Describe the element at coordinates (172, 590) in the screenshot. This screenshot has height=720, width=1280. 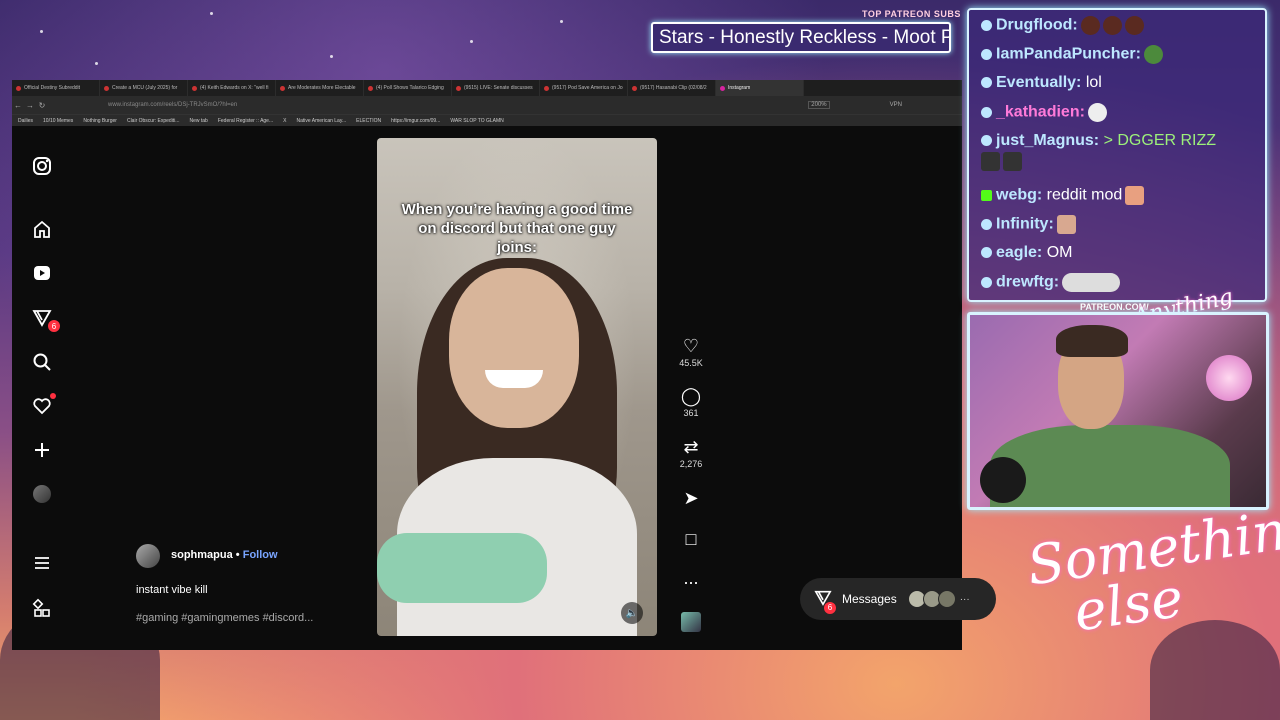
I see `post-caption: instant vibe kill` at that location.